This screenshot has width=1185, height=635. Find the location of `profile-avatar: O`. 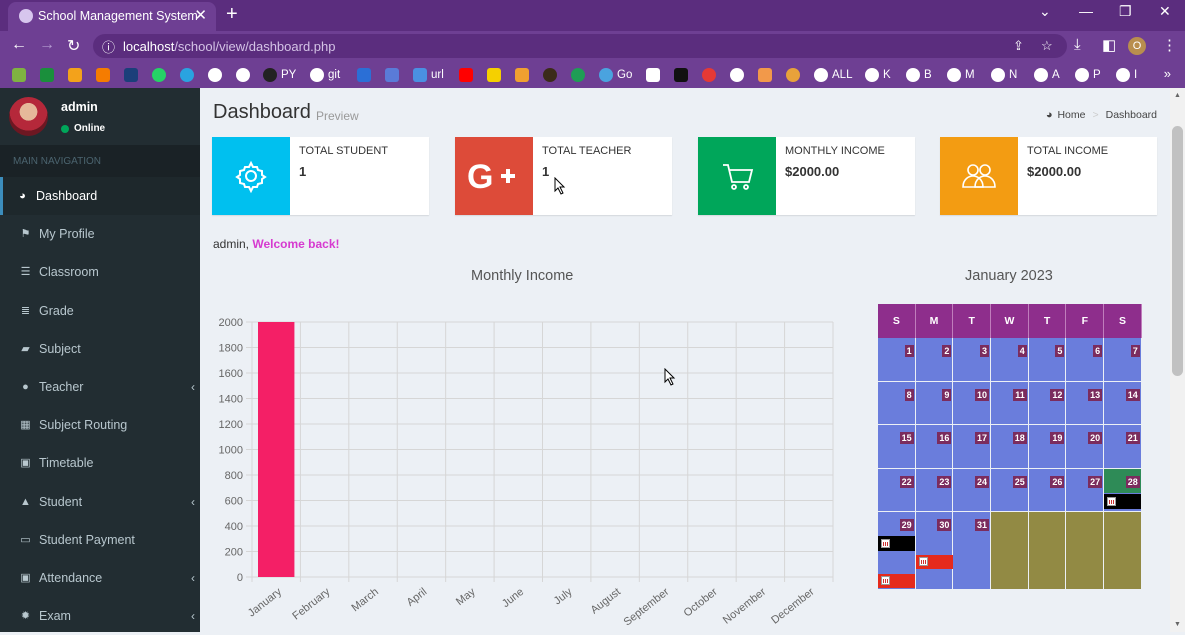

profile-avatar: O is located at coordinates (1137, 46).